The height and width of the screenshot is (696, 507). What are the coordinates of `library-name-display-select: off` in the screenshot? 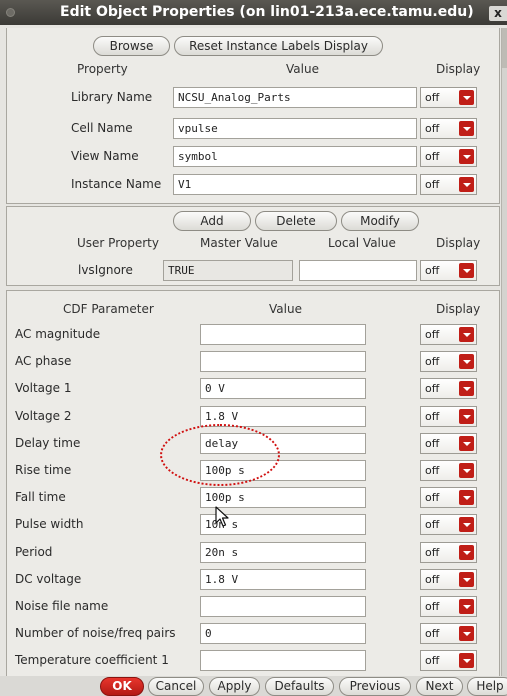 It's located at (448, 97).